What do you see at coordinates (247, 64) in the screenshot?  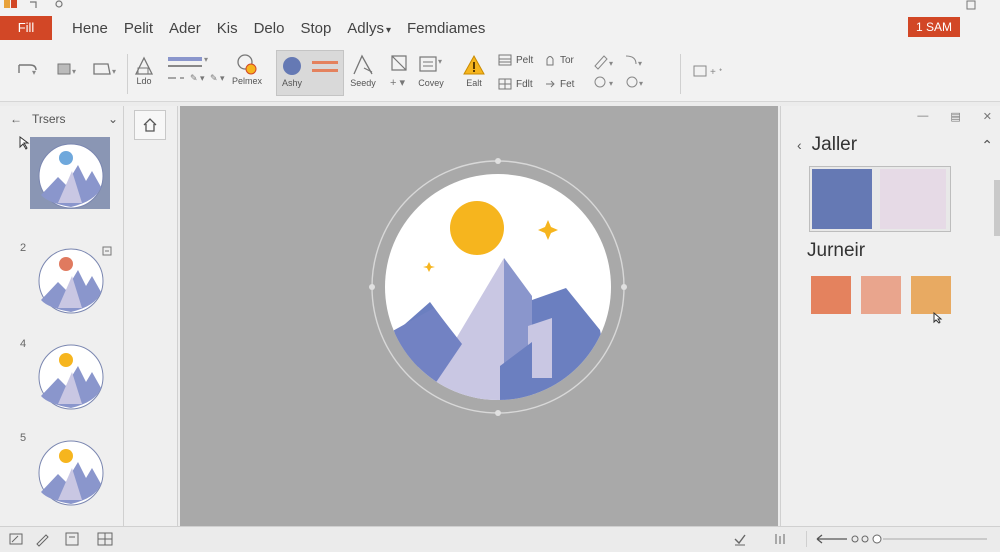 I see `recolor-icon` at bounding box center [247, 64].